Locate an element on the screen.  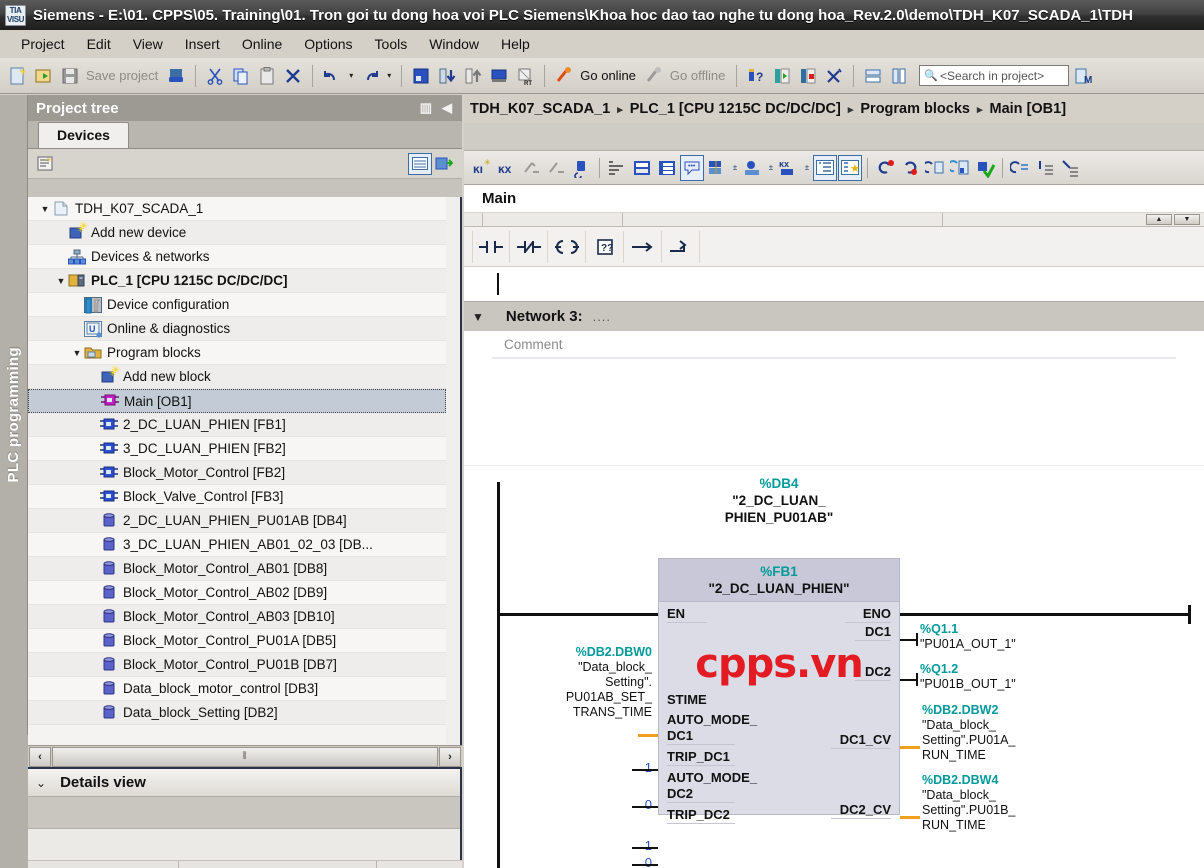
show-symbolic-operands-icon is located at coordinates (557, 168).